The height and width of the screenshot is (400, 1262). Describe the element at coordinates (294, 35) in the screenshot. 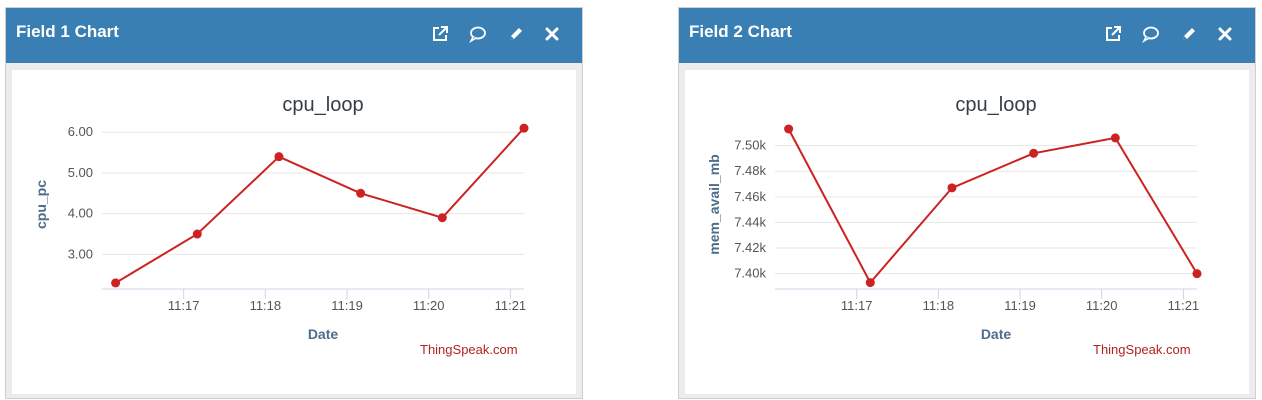

I see `panel-header: Field 1 Chart` at that location.